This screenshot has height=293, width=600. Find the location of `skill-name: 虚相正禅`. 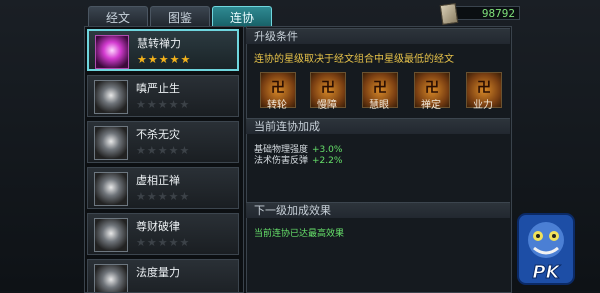

skill-name: 虚相正禅 is located at coordinates (158, 180).